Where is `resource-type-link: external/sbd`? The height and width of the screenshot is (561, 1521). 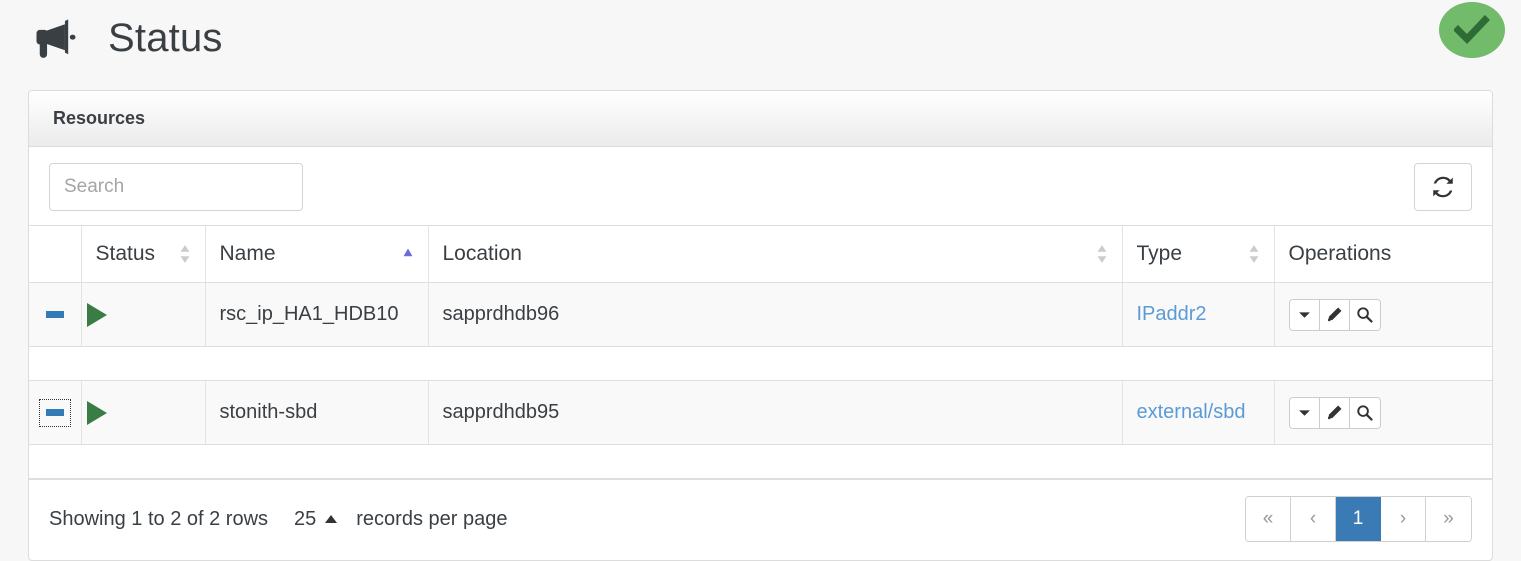
resource-type-link: external/sbd is located at coordinates (1191, 412).